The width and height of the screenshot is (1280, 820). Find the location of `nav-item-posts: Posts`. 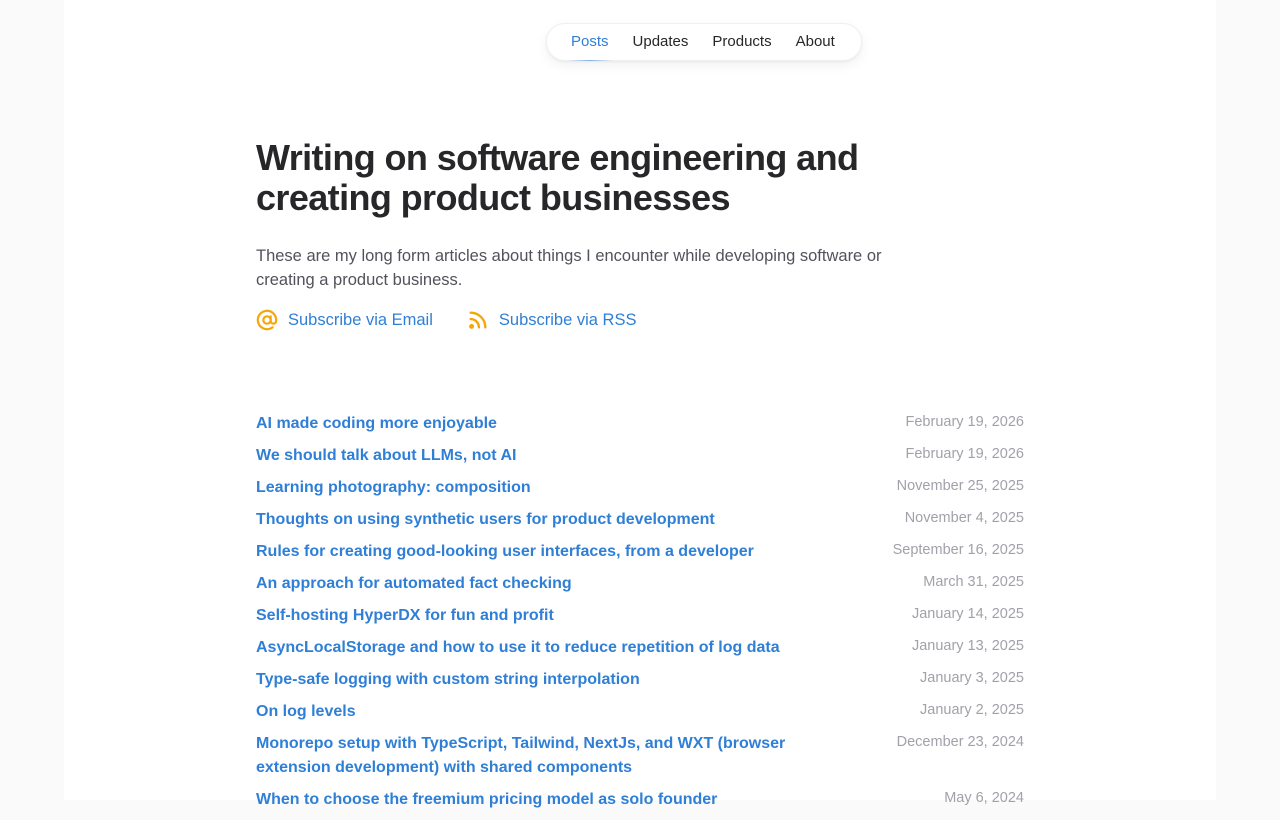

nav-item-posts: Posts is located at coordinates (590, 42).